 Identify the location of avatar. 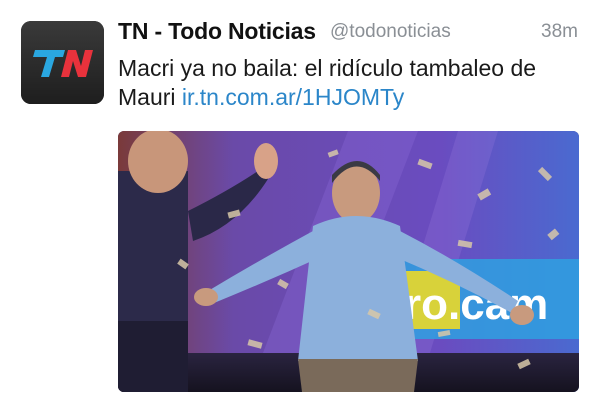
(62, 62).